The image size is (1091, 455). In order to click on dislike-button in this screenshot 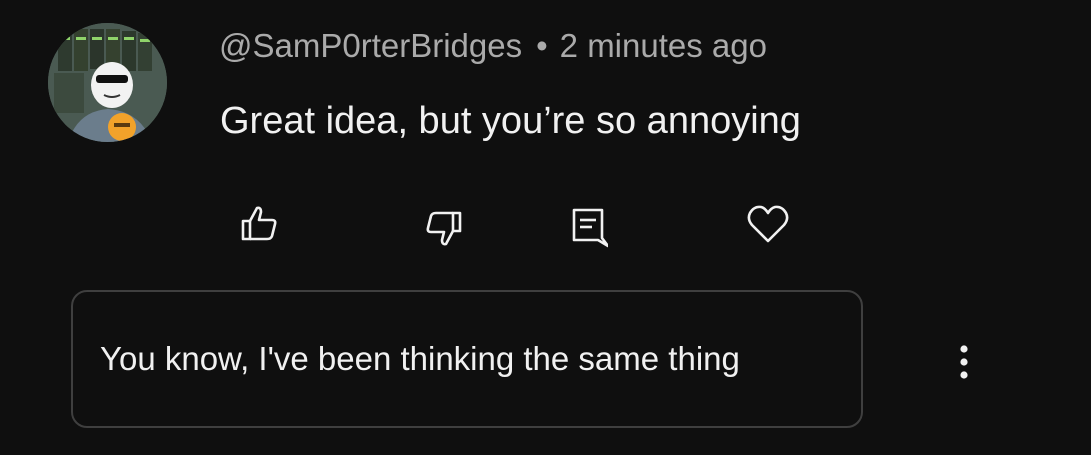, I will do `click(444, 228)`.